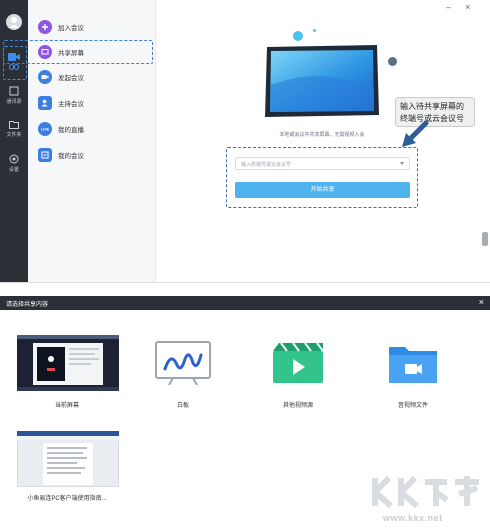 This screenshot has width=490, height=528. What do you see at coordinates (322, 190) in the screenshot?
I see `start-share-button: 开始共享` at bounding box center [322, 190].